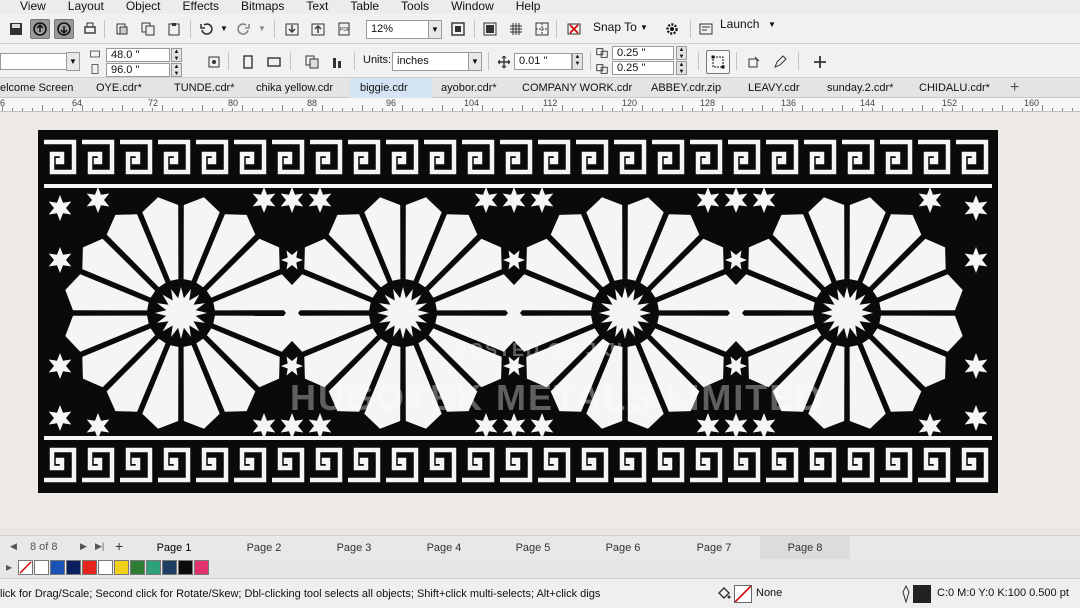 The width and height of the screenshot is (1080, 608). I want to click on publish-pdf-icon: PDF, so click(344, 29).